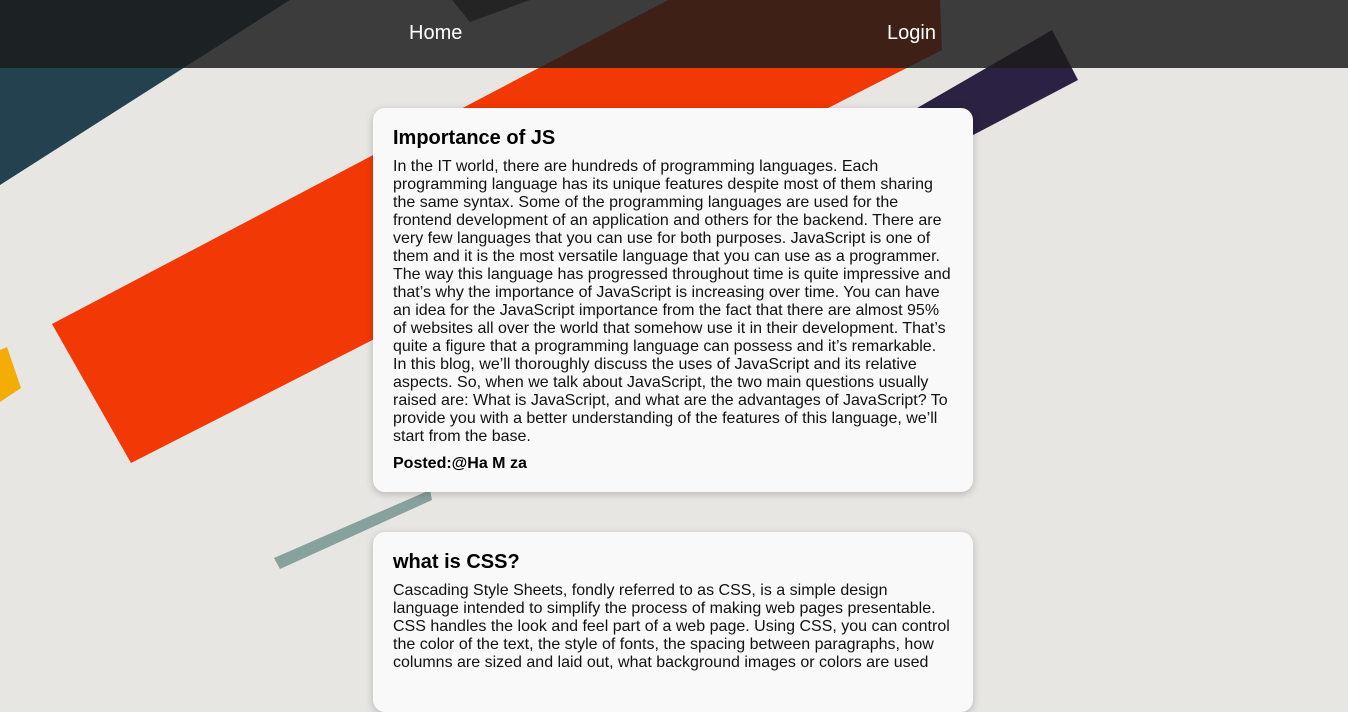 Image resolution: width=1348 pixels, height=712 pixels. Describe the element at coordinates (10, 374) in the screenshot. I see `bg-yellow-shape` at that location.